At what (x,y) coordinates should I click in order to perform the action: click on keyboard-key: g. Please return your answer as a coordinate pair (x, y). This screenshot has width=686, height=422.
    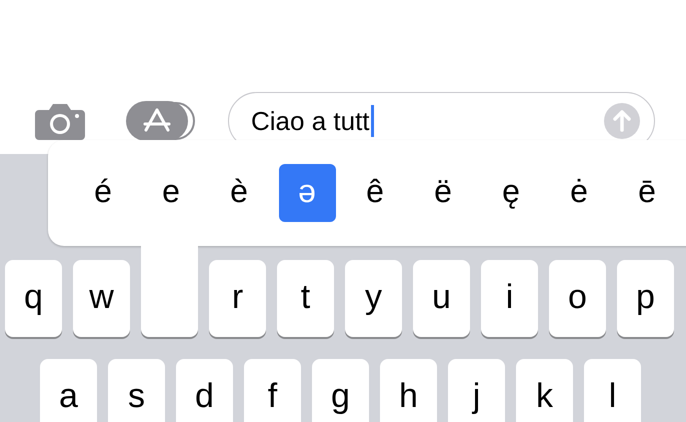
    Looking at the image, I should click on (340, 390).